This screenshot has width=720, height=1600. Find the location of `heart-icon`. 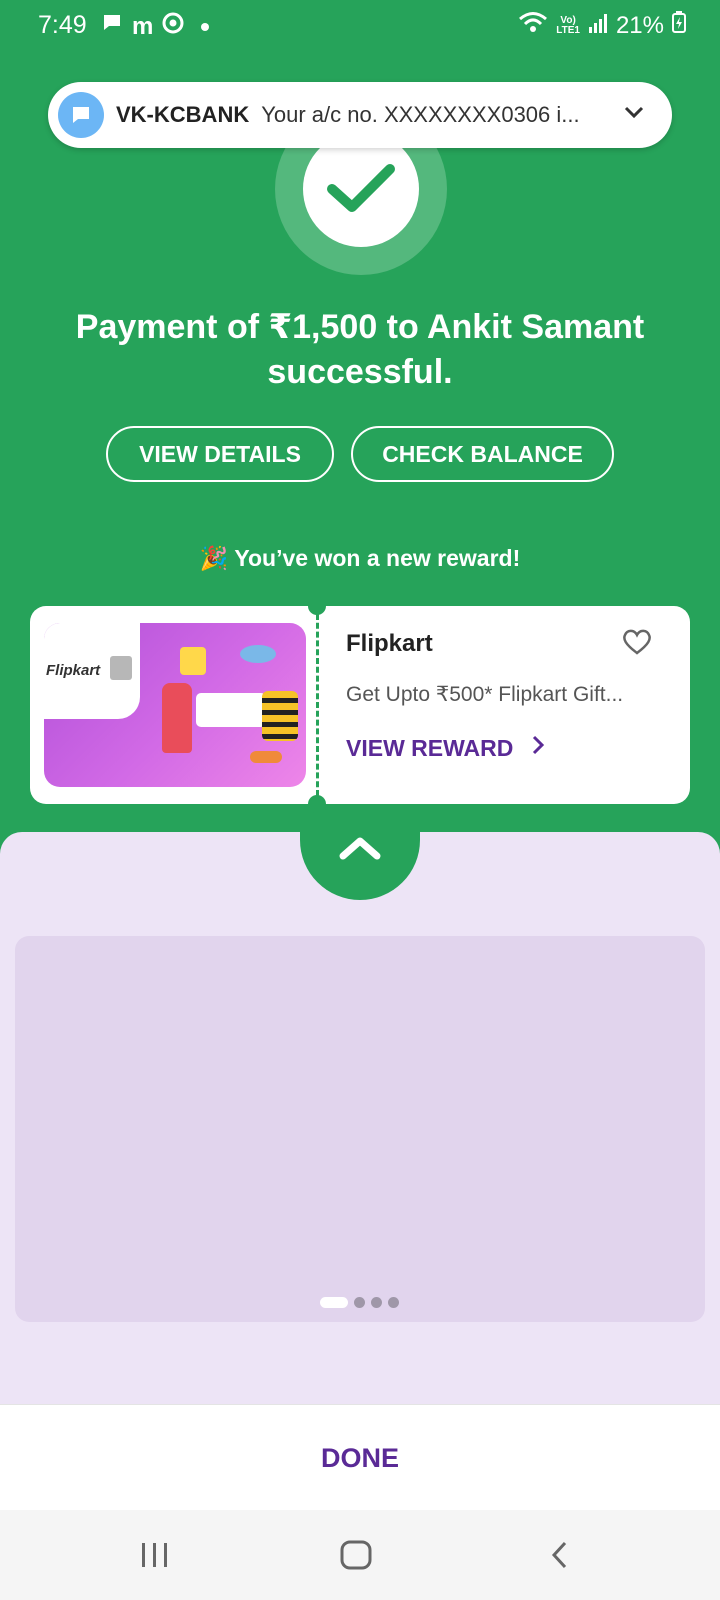

heart-icon is located at coordinates (637, 644).